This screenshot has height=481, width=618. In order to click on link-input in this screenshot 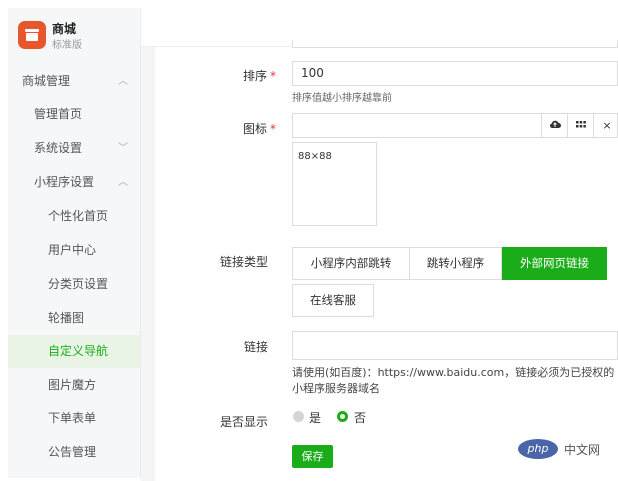, I will do `click(455, 345)`.